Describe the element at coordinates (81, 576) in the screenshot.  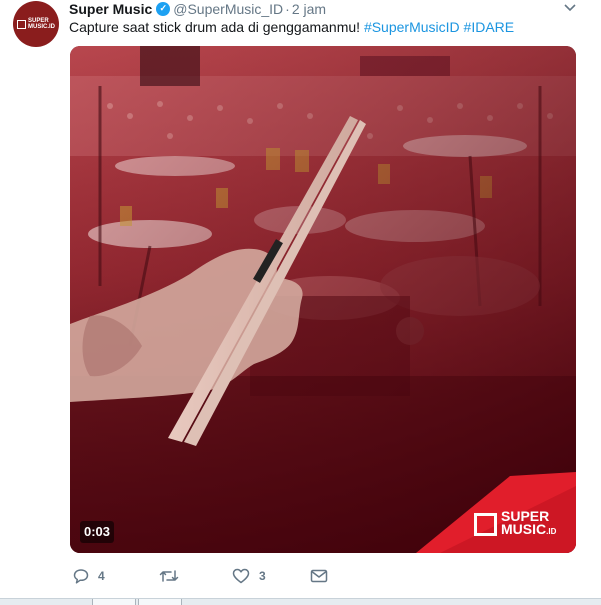
I see `reply-icon` at that location.